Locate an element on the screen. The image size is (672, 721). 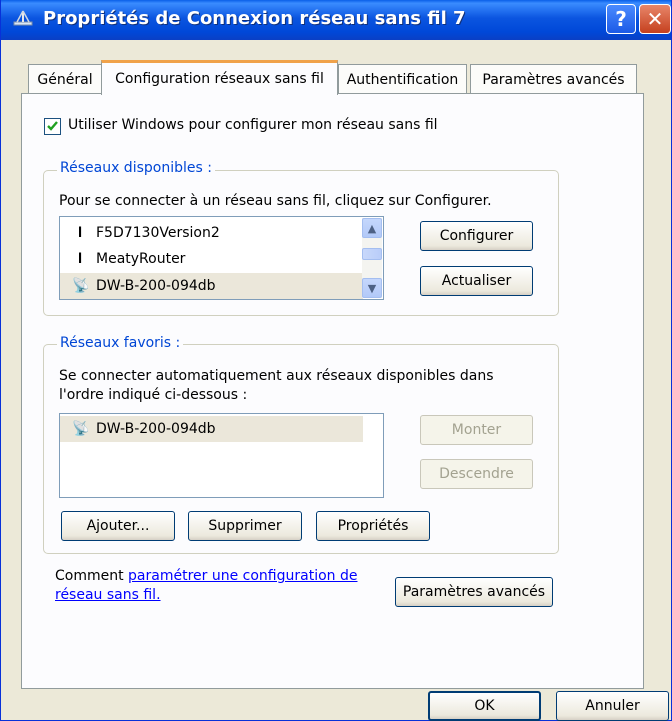
close-button: ✕ is located at coordinates (655, 19).